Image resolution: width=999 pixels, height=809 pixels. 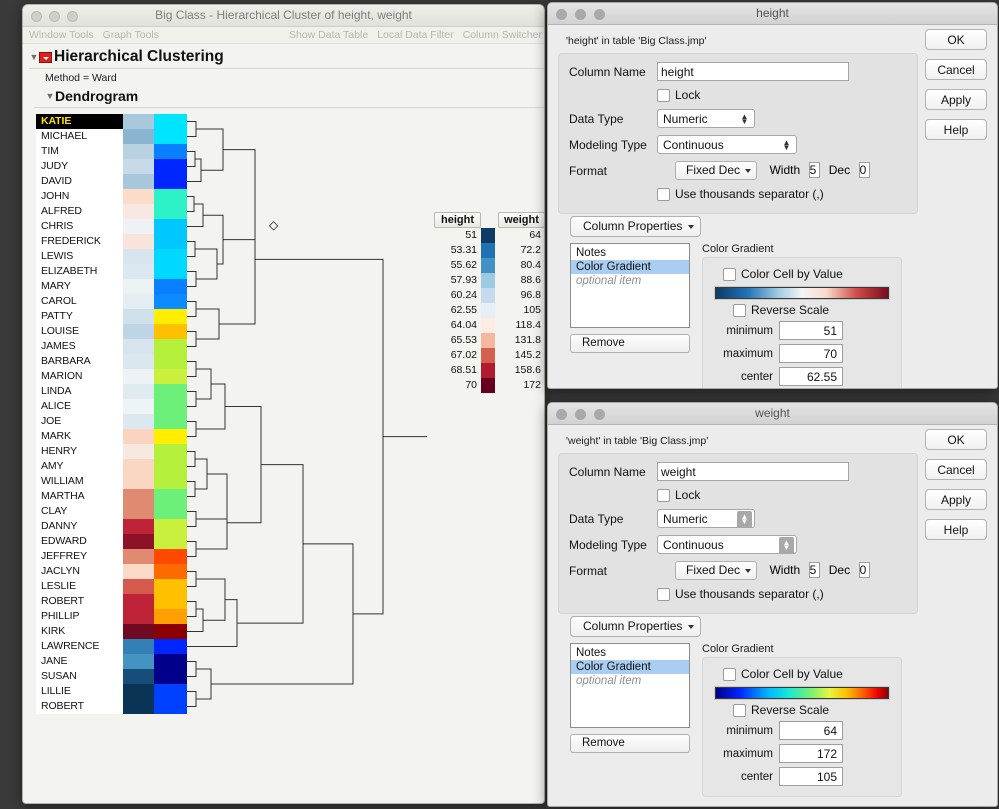 What do you see at coordinates (630, 285) in the screenshot?
I see `height-properties-list: Notes Color Gradient optional item` at bounding box center [630, 285].